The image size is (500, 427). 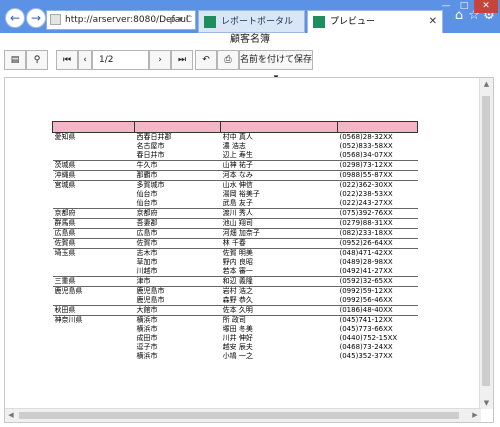 I want to click on cell-prefecture: 秋田県, so click(x=93, y=310).